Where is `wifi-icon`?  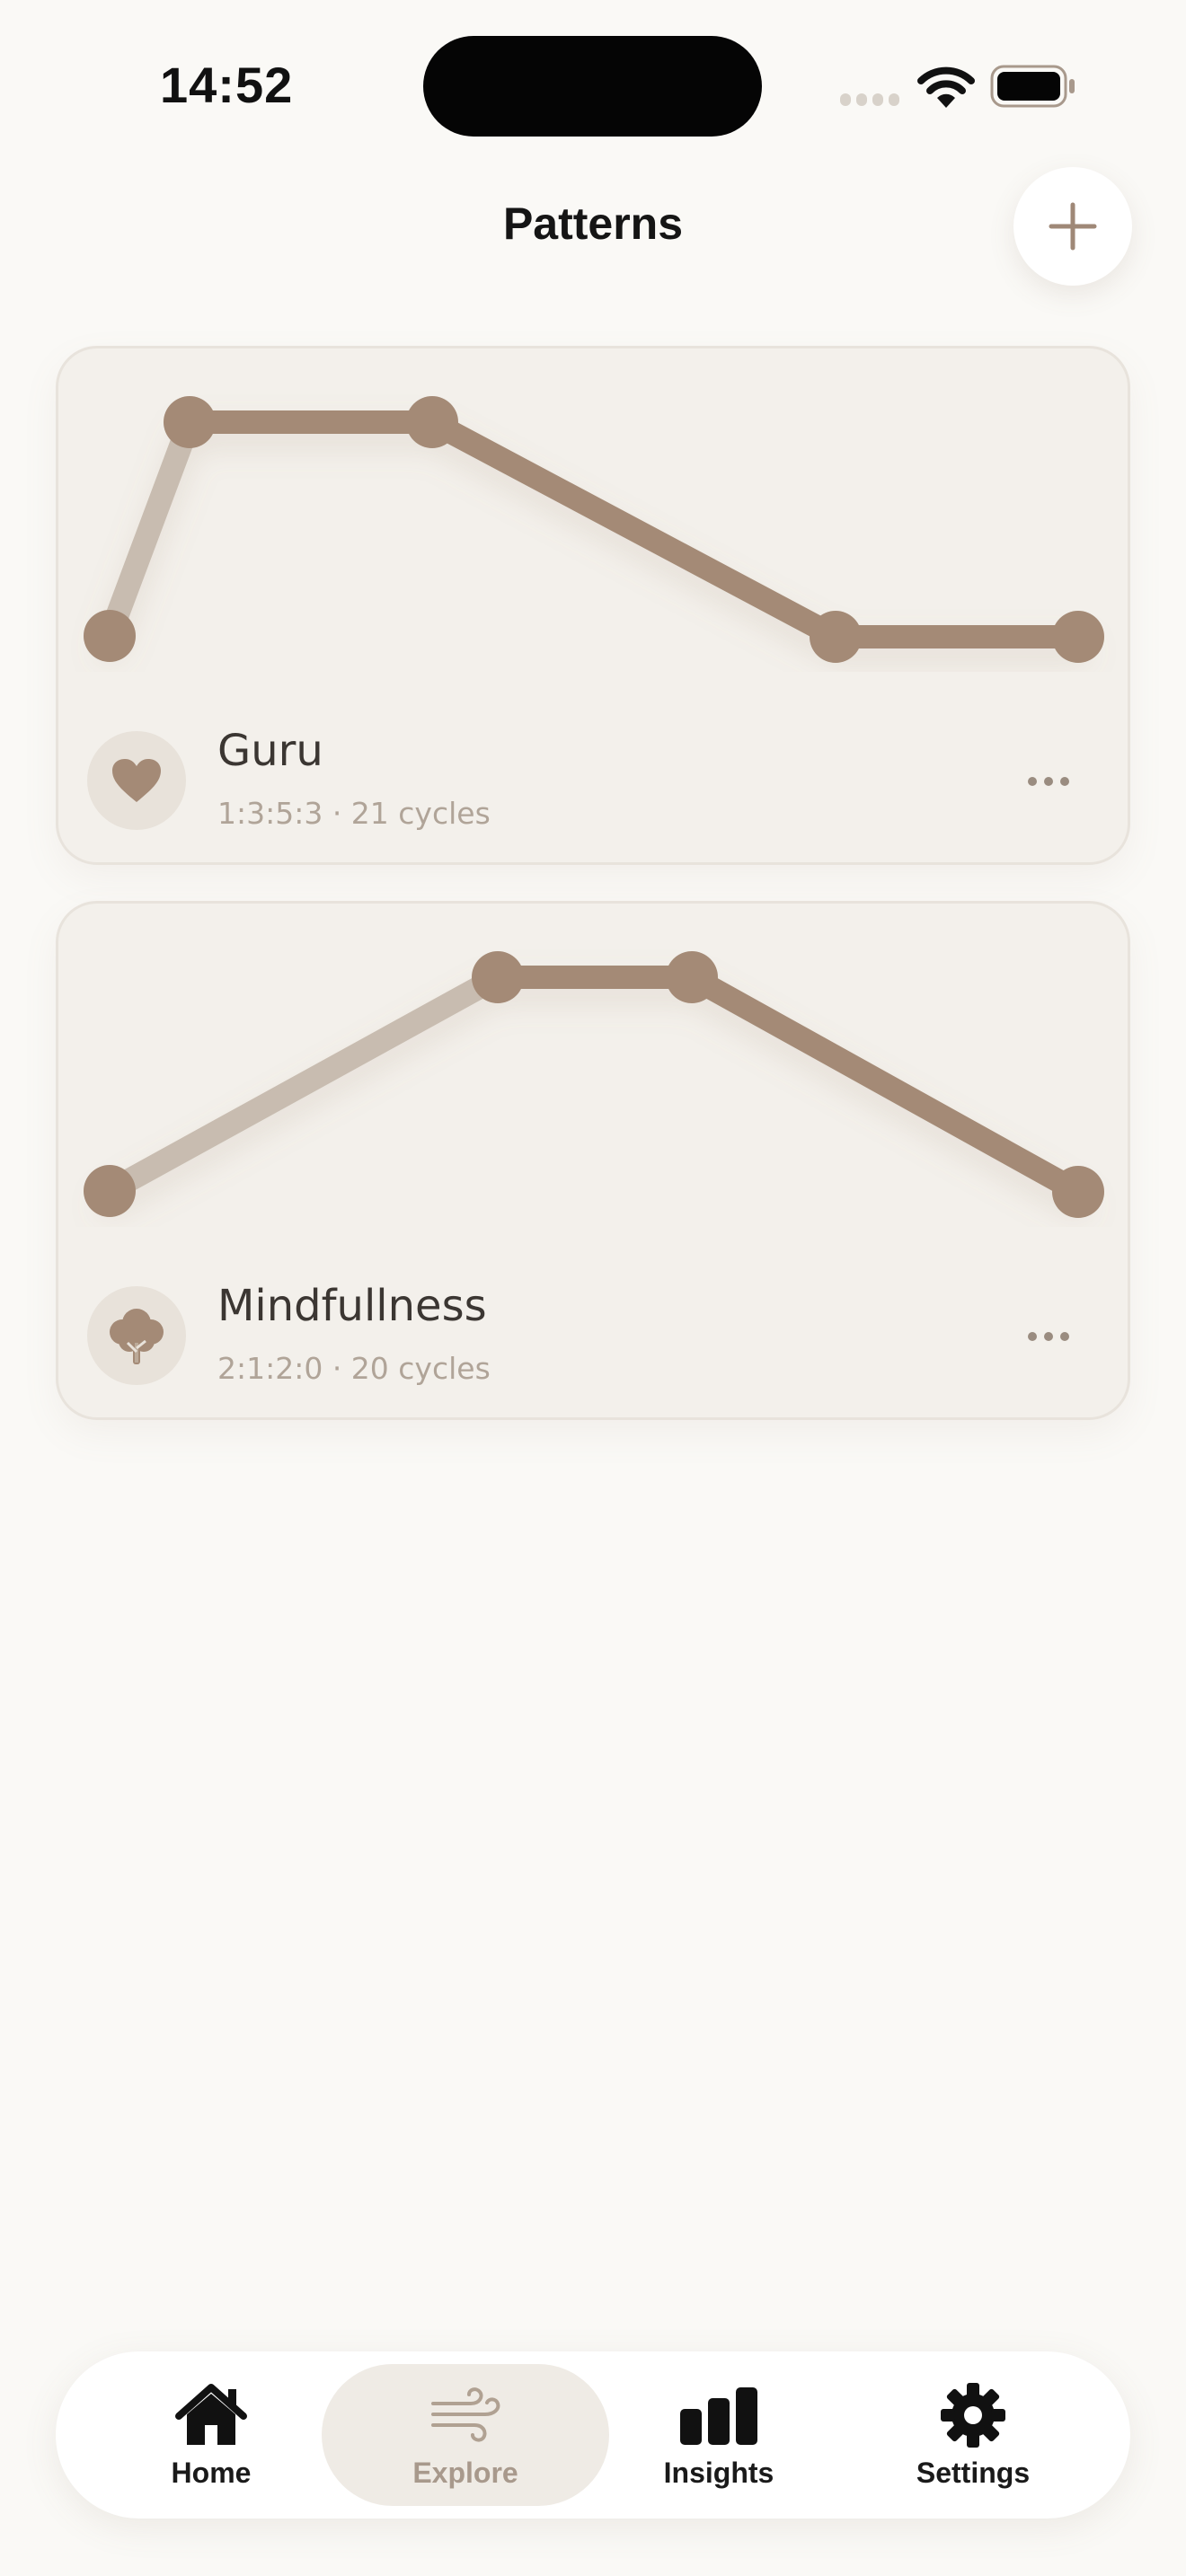 wifi-icon is located at coordinates (946, 87).